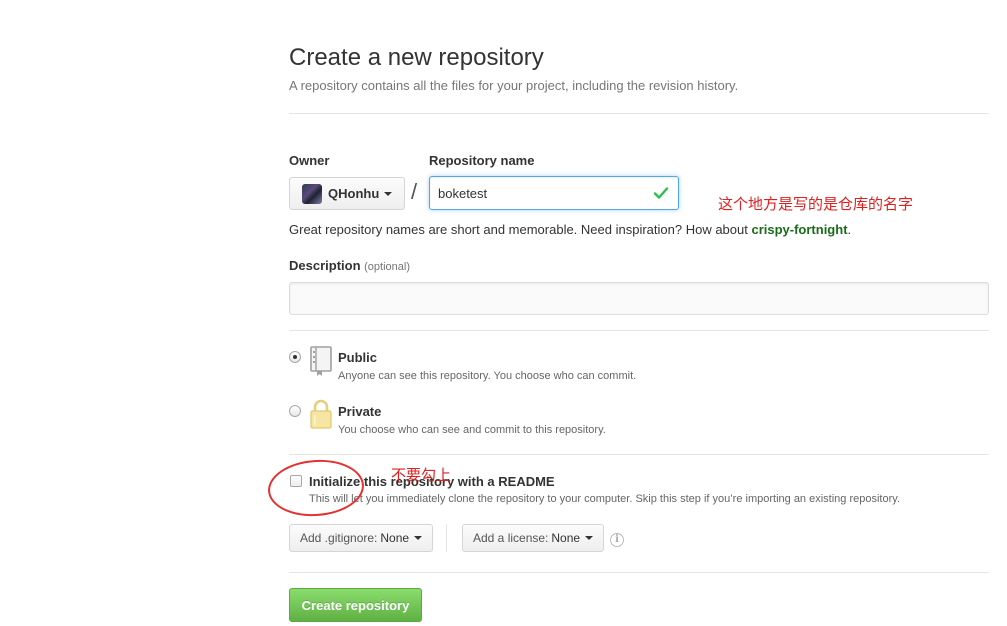 Image resolution: width=1007 pixels, height=626 pixels. Describe the element at coordinates (511, 538) in the screenshot. I see `license-label: Add a license:` at that location.